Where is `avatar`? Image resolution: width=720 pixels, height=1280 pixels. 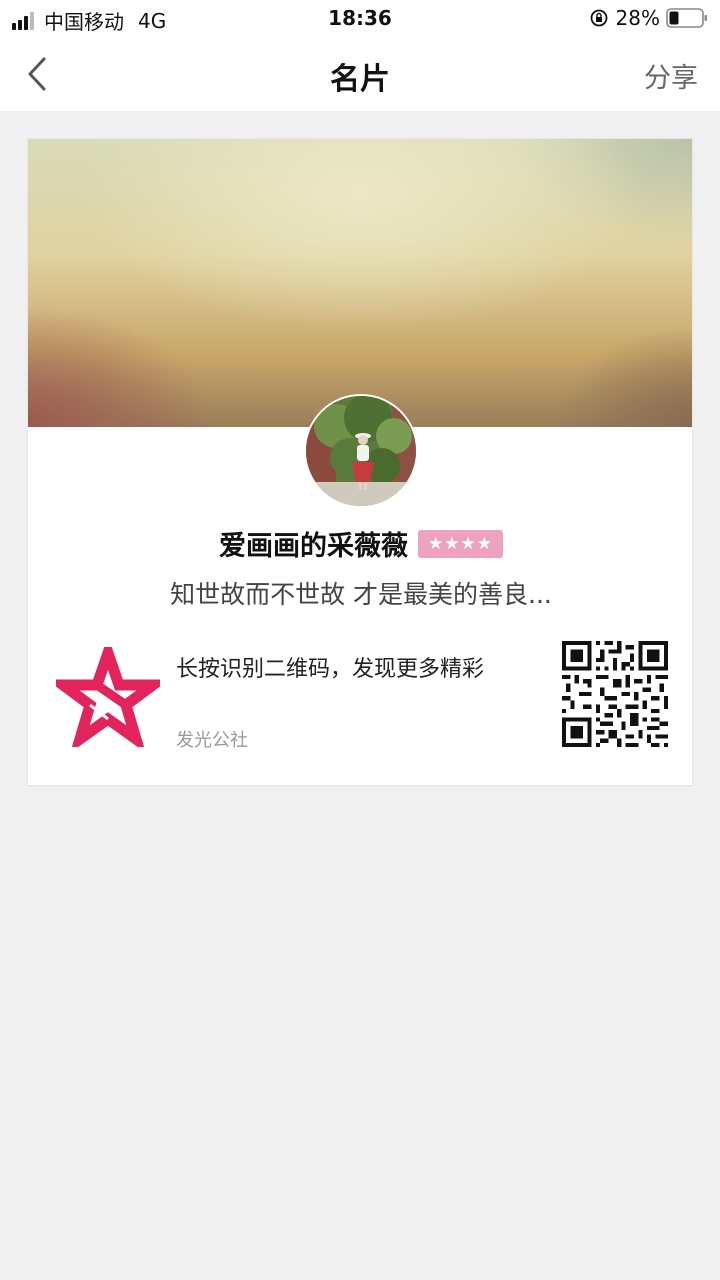 avatar is located at coordinates (361, 451).